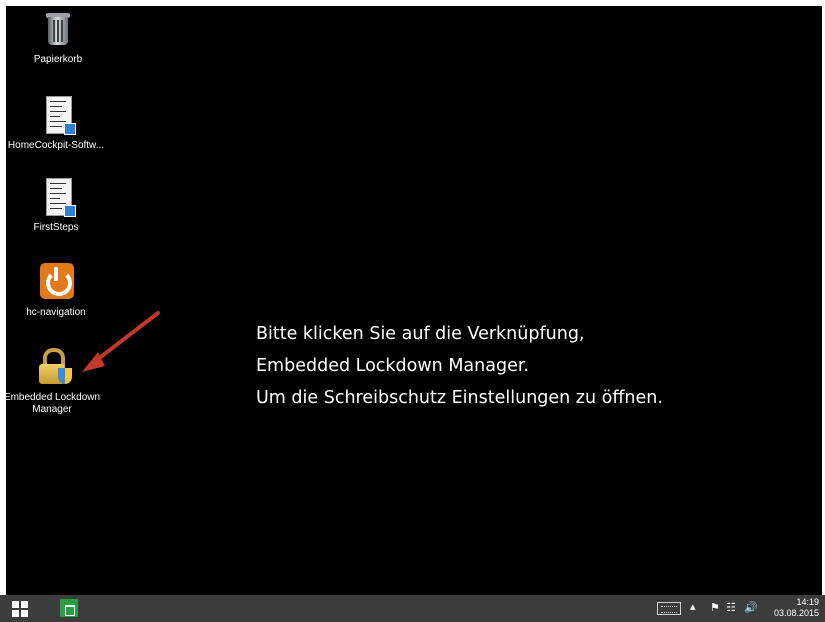  I want to click on clock-date: 03.08.2015, so click(796, 613).